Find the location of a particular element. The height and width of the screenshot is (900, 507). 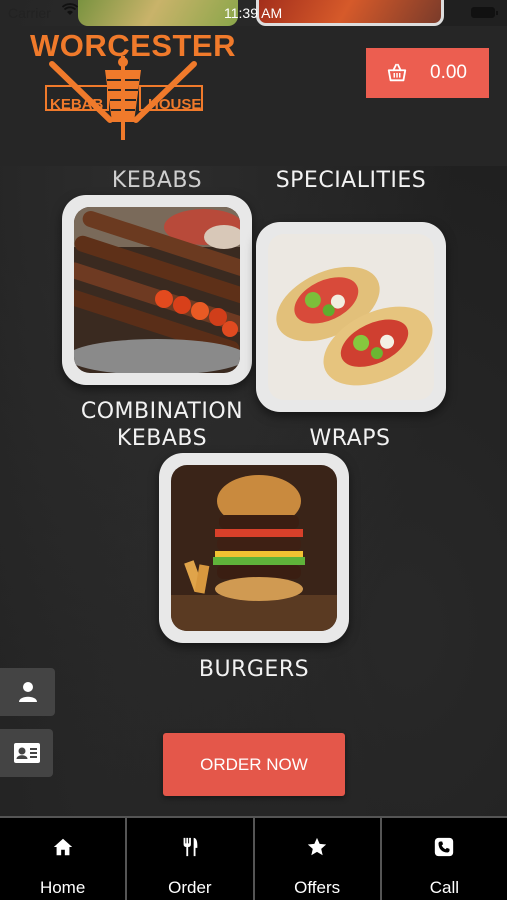

cart-button: 0.00 is located at coordinates (427, 73).